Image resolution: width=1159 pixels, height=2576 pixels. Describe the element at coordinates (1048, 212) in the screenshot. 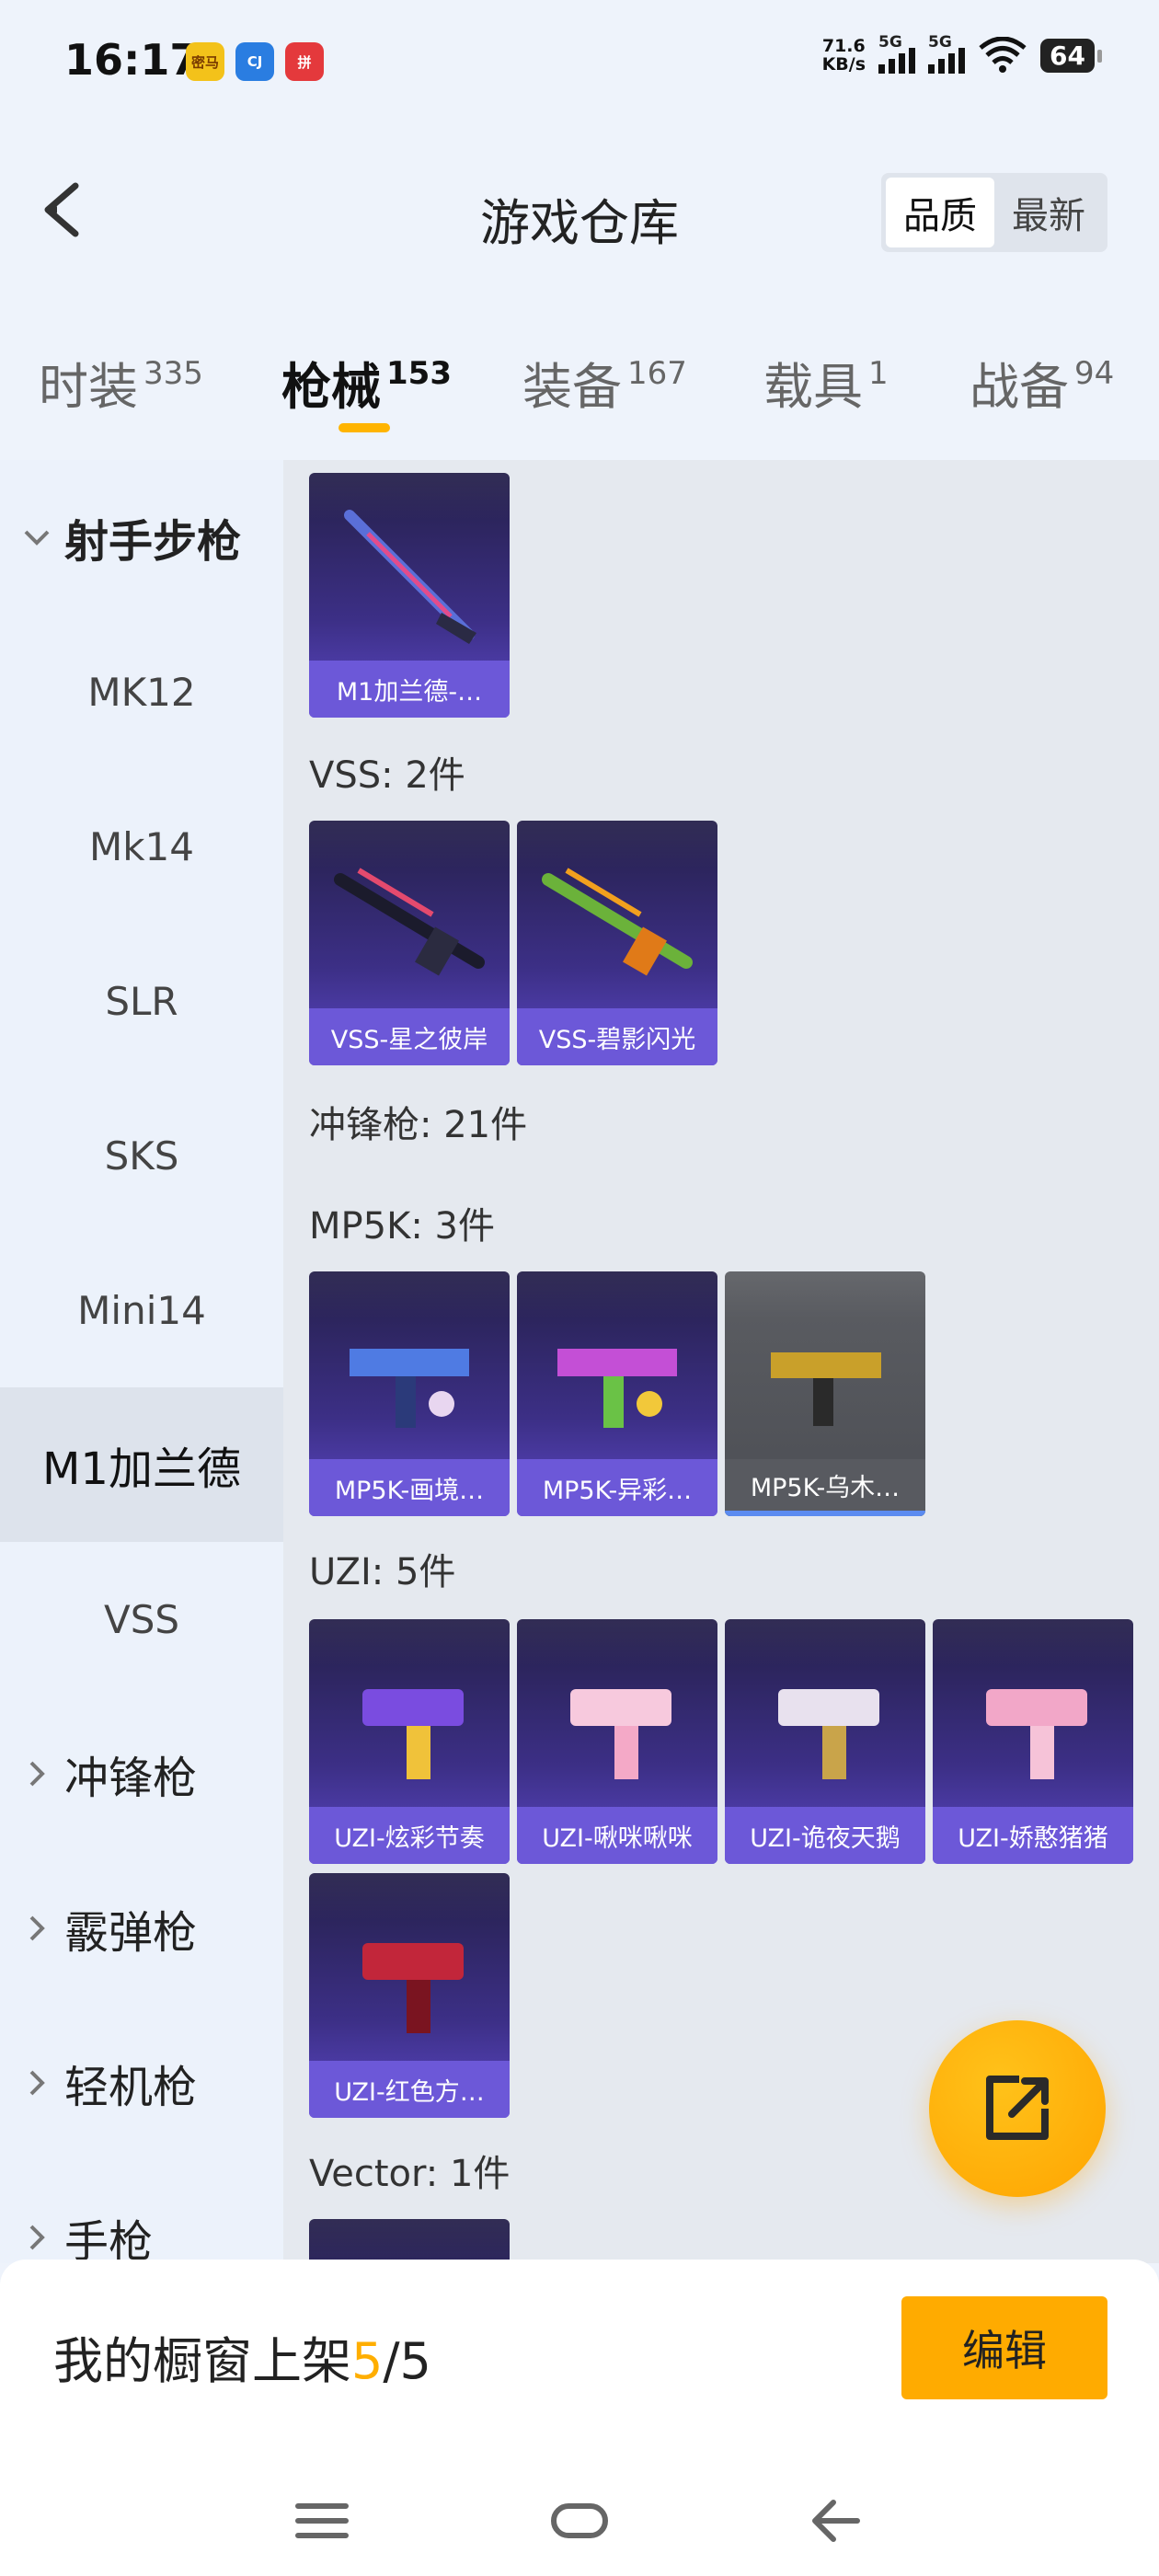

I see `sort-option-newest: 最新` at that location.